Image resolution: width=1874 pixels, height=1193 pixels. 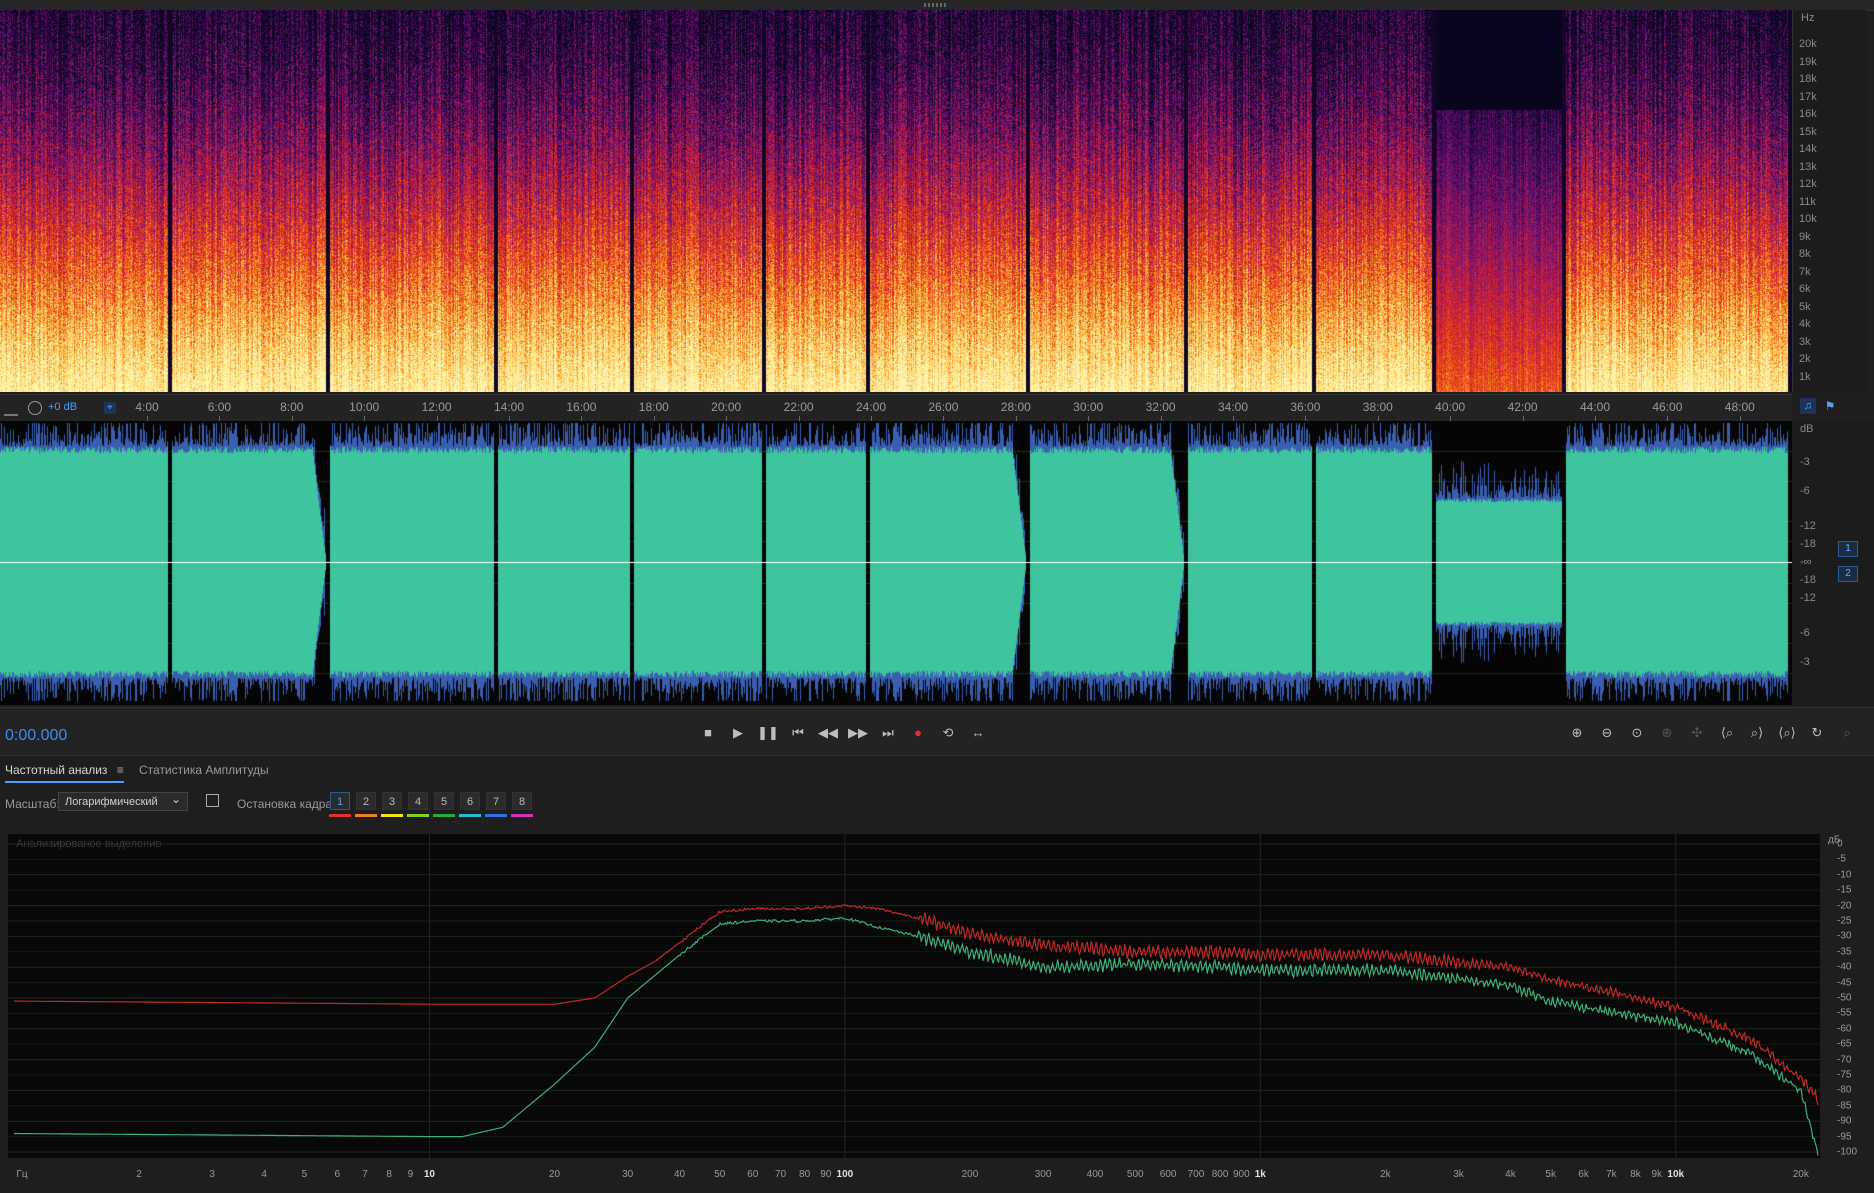 What do you see at coordinates (389, 1174) in the screenshot?
I see `hz-tick-label: 8` at bounding box center [389, 1174].